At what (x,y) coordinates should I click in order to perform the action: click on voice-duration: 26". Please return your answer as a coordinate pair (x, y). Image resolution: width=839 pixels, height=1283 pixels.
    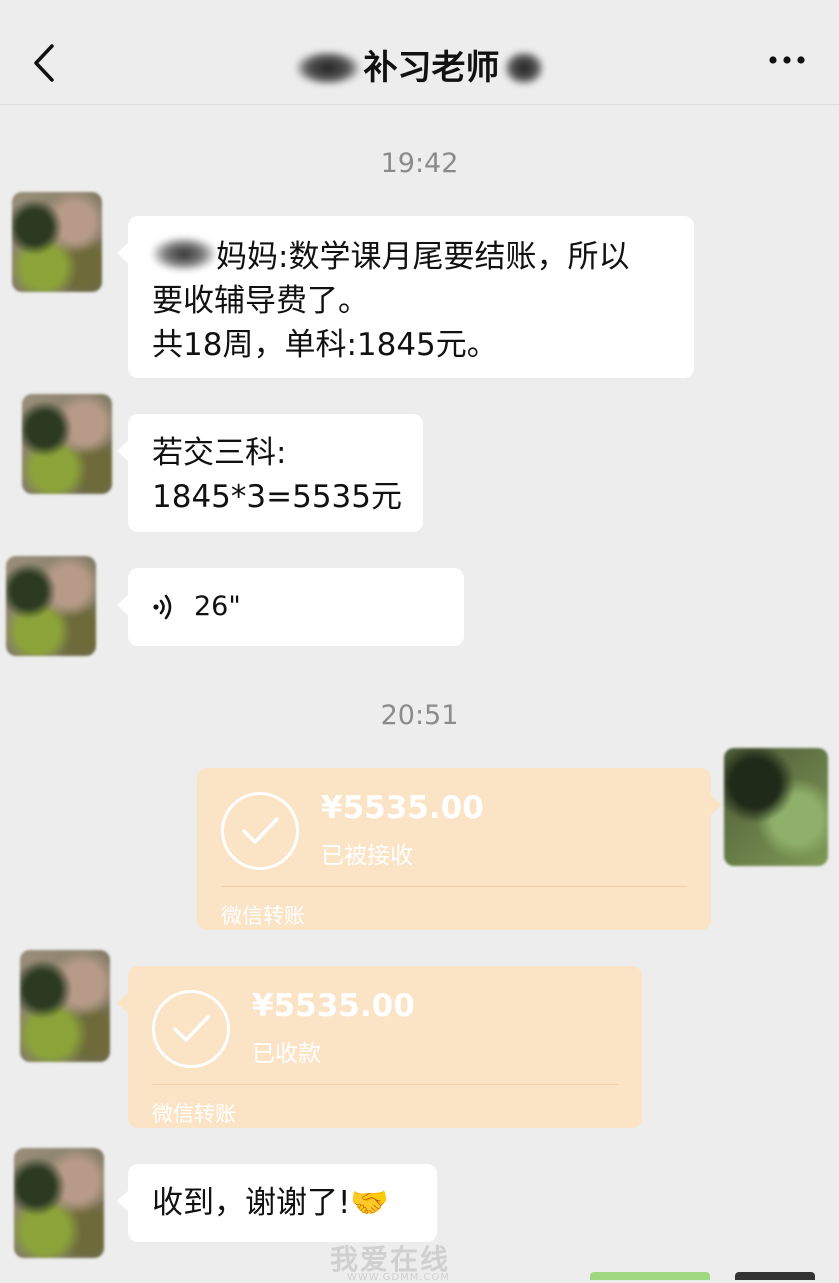
    Looking at the image, I should click on (217, 606).